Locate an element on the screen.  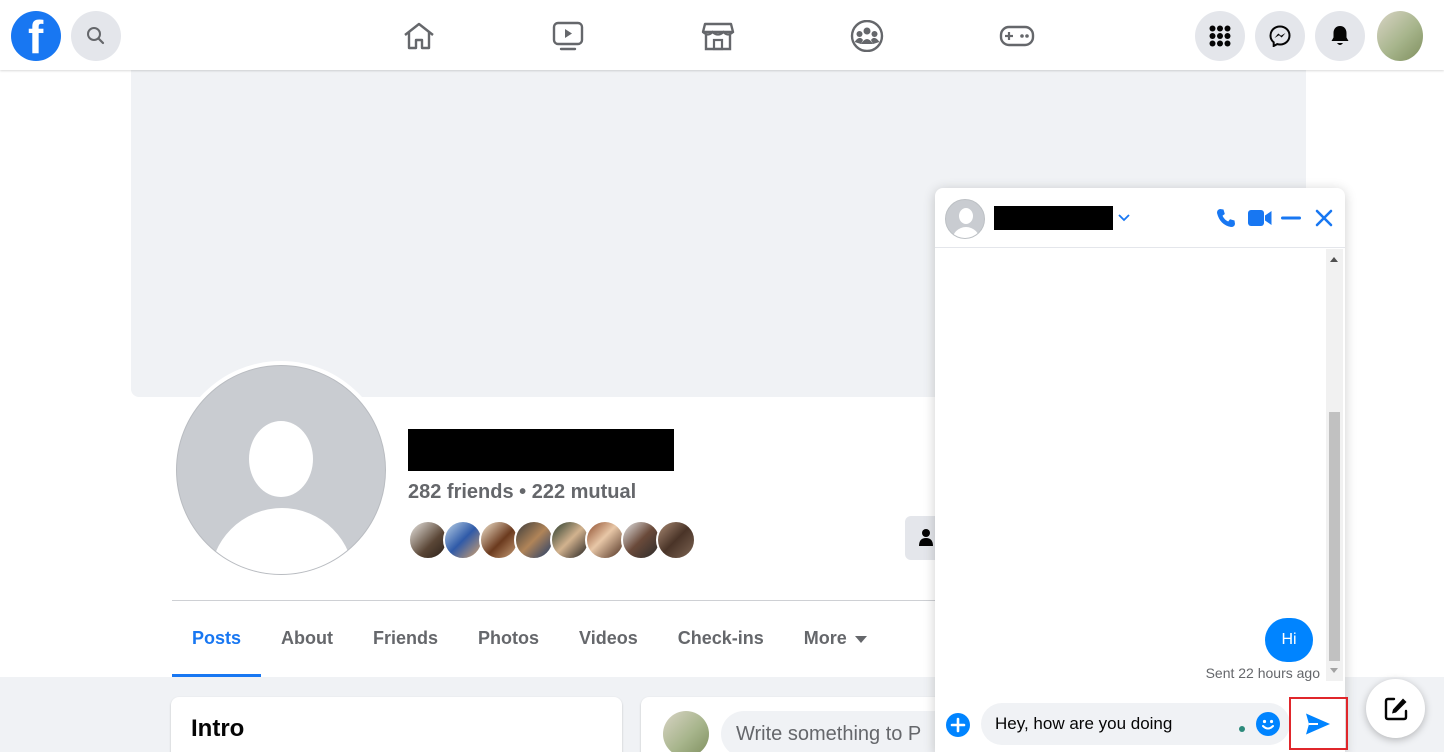
home-icon is located at coordinates (419, 36).